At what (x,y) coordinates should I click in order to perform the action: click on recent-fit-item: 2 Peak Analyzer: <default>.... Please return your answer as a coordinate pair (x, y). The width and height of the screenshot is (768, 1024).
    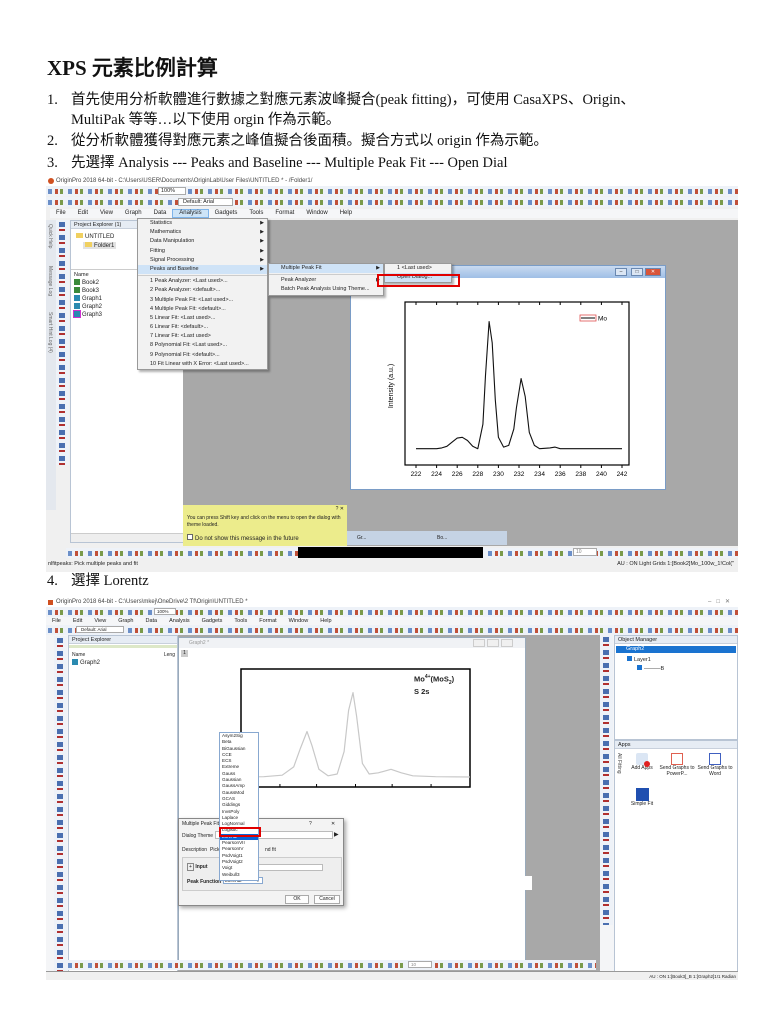
    Looking at the image, I should click on (202, 290).